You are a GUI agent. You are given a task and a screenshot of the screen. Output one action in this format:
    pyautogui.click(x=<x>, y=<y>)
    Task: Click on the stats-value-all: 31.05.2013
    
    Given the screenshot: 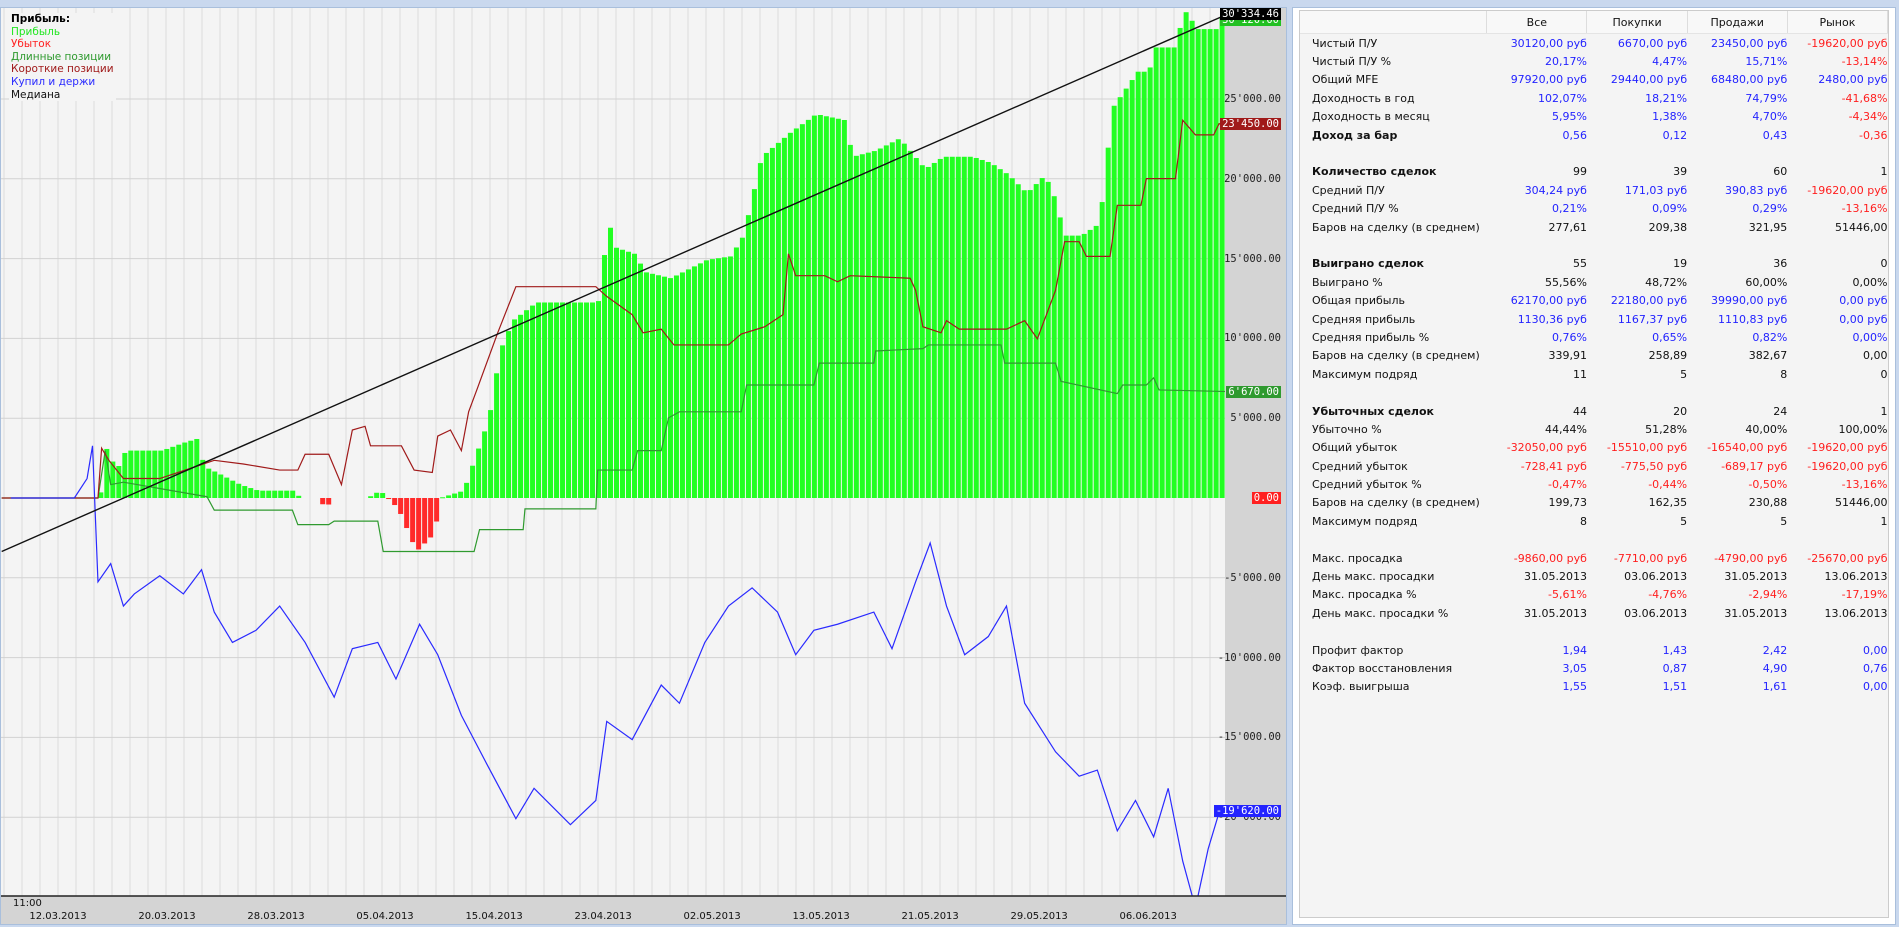 What is the action you would take?
    pyautogui.click(x=1555, y=577)
    